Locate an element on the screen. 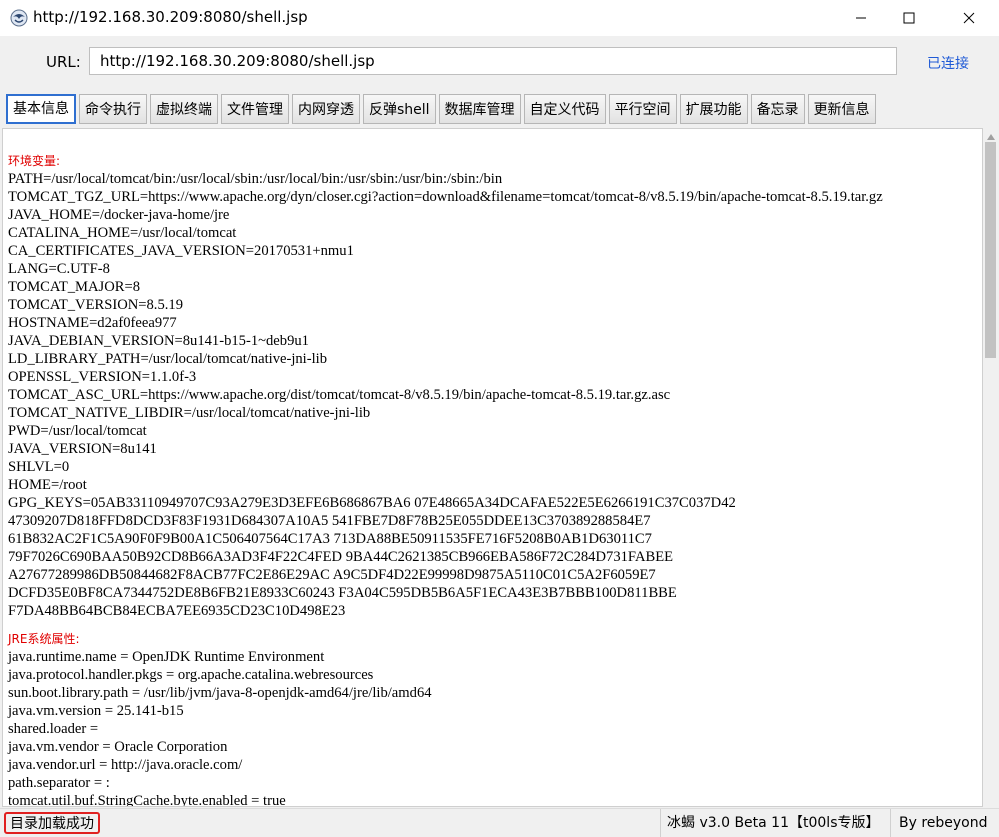 The width and height of the screenshot is (999, 837). jre-line: shared.loader = is located at coordinates (53, 729).